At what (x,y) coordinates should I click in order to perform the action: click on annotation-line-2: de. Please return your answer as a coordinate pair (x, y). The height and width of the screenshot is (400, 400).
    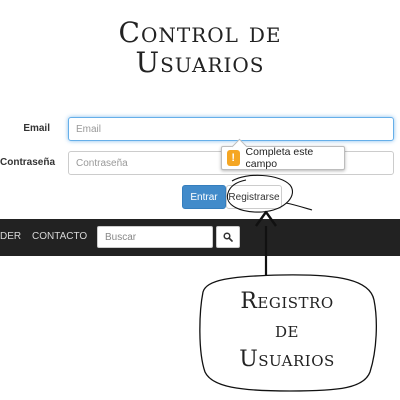
    Looking at the image, I should click on (287, 330).